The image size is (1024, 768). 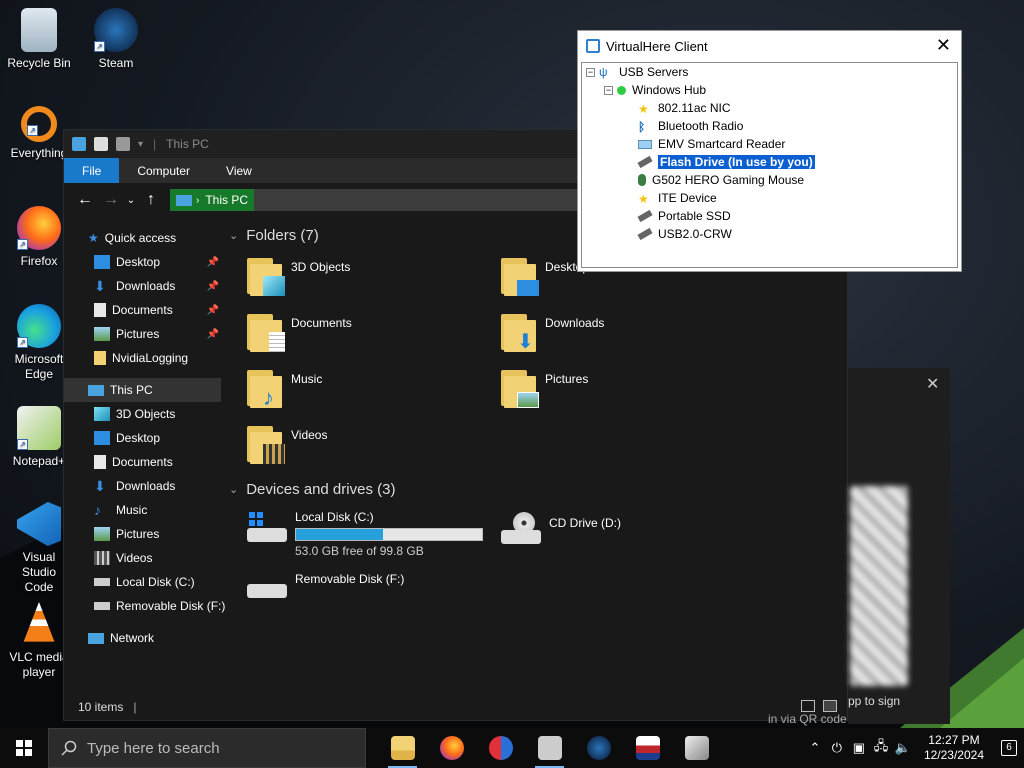 I want to click on tree-node-device: ★ 802.11ac NIC, so click(x=769, y=108).